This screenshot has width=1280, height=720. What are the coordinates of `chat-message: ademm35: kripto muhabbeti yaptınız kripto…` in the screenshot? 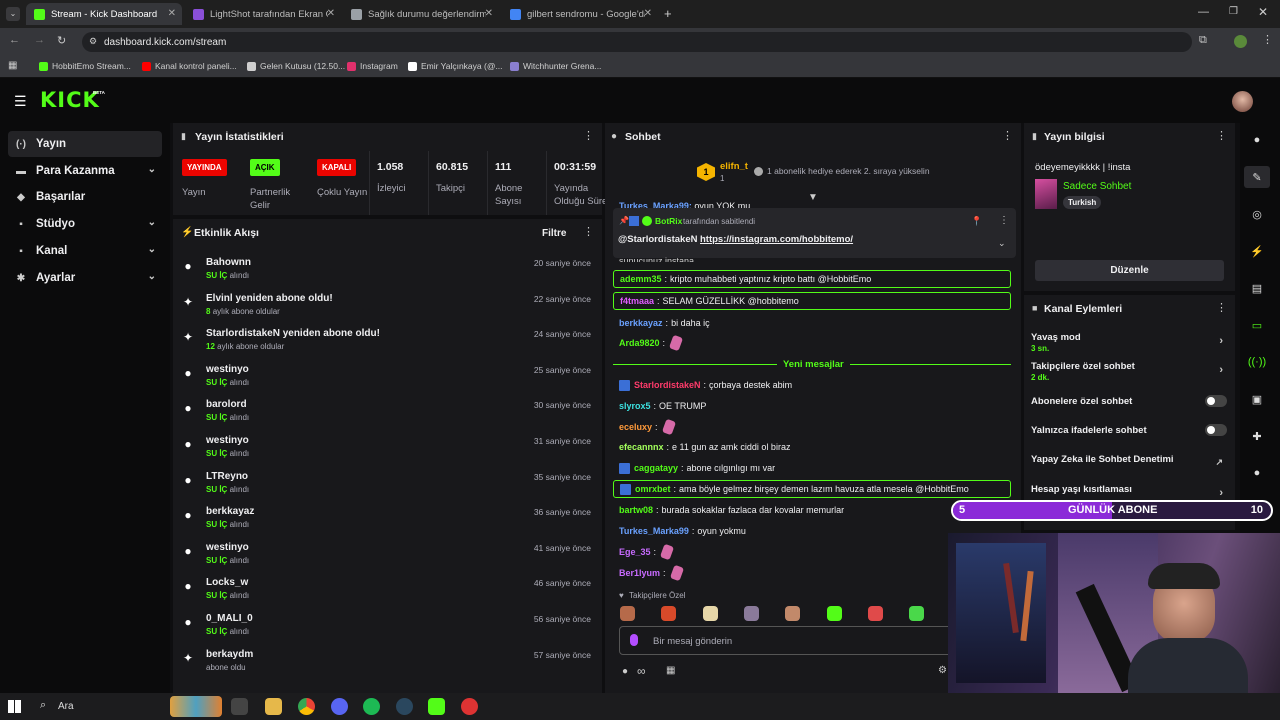 It's located at (812, 279).